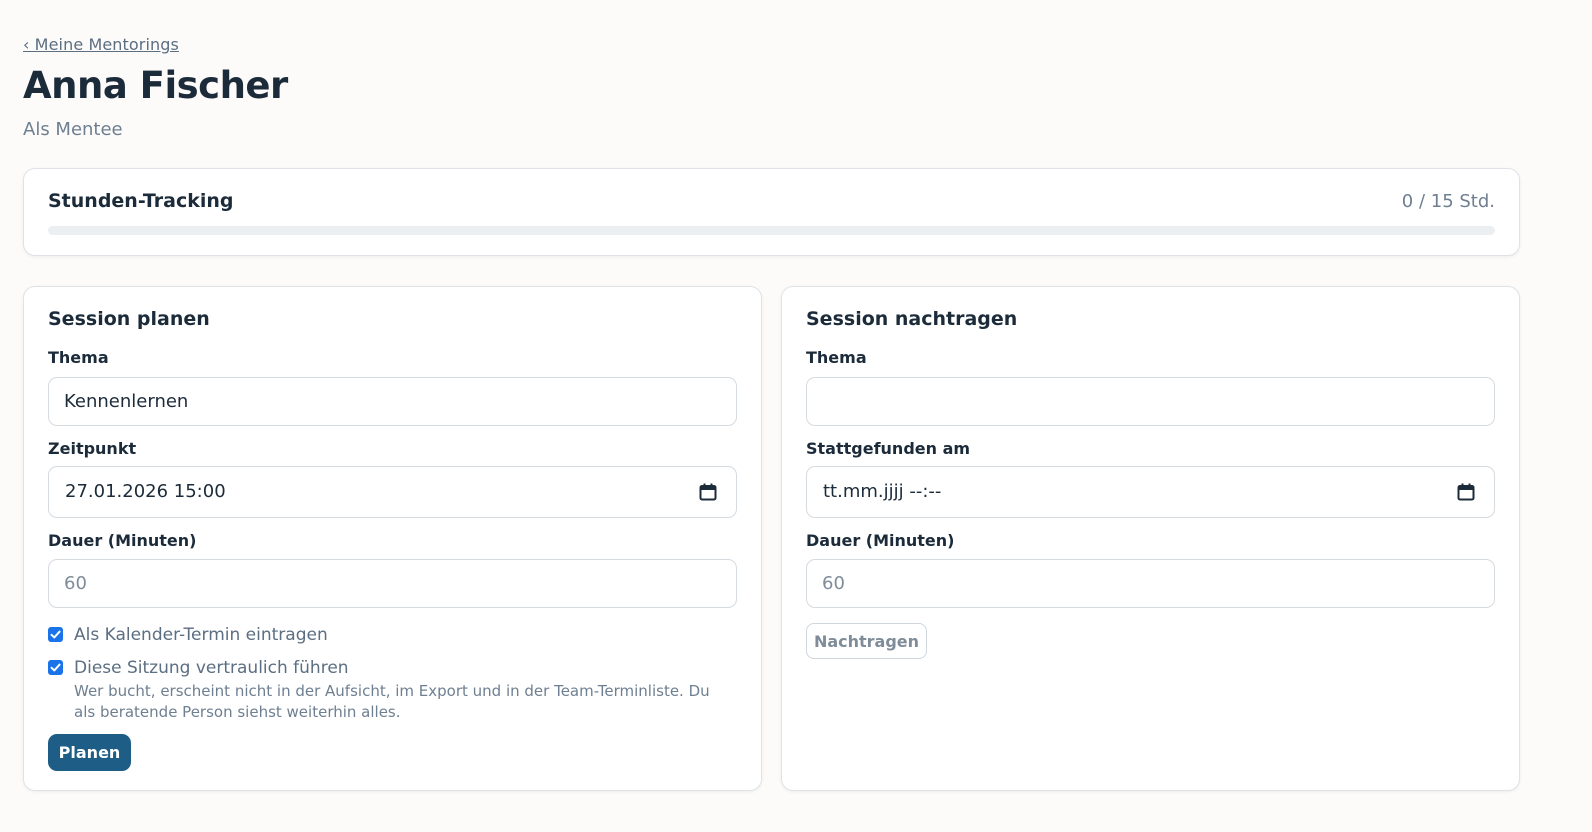  I want to click on plan-topic-input, so click(392, 401).